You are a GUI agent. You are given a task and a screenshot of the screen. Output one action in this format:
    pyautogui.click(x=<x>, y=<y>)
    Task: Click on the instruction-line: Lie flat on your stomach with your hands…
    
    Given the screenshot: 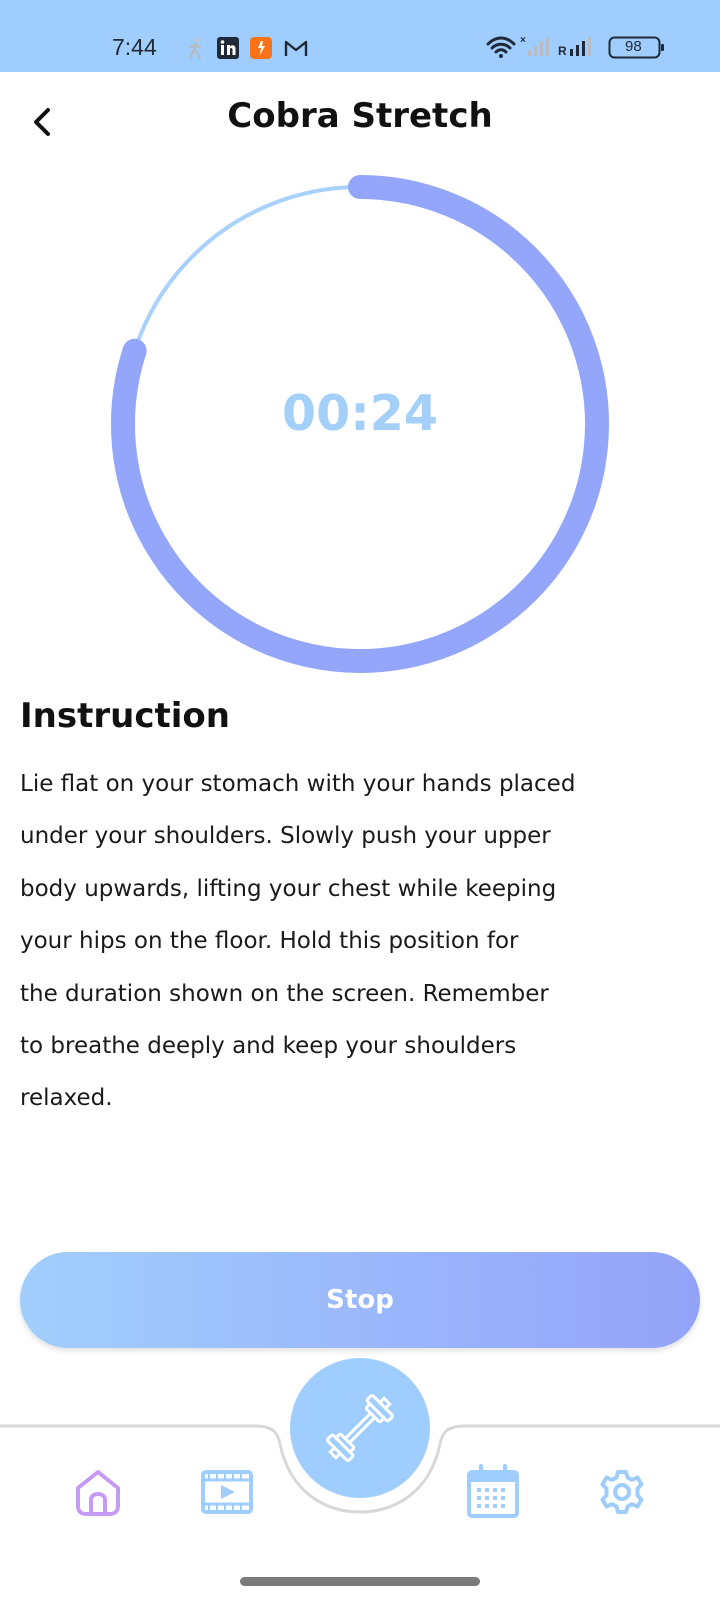 What is the action you would take?
    pyautogui.click(x=298, y=784)
    